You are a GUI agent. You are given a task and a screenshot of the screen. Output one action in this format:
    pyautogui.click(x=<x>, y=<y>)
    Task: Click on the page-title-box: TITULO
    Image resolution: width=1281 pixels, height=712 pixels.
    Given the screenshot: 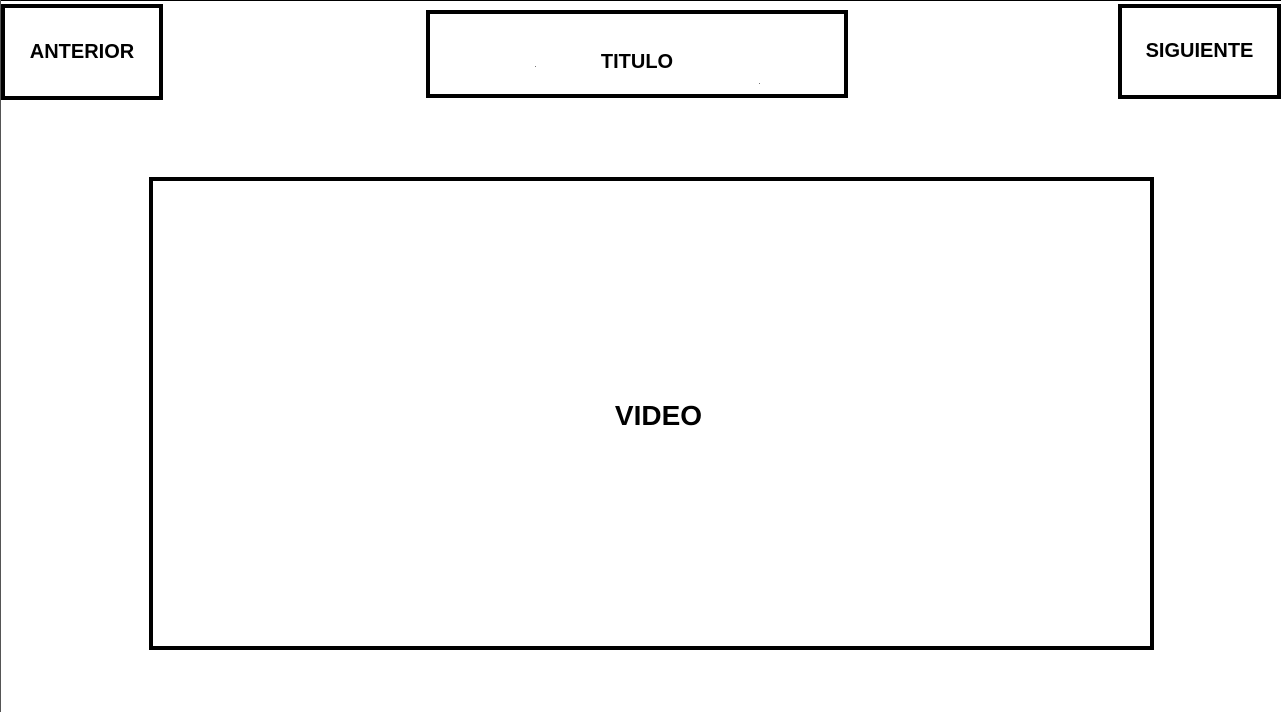 What is the action you would take?
    pyautogui.click(x=637, y=54)
    